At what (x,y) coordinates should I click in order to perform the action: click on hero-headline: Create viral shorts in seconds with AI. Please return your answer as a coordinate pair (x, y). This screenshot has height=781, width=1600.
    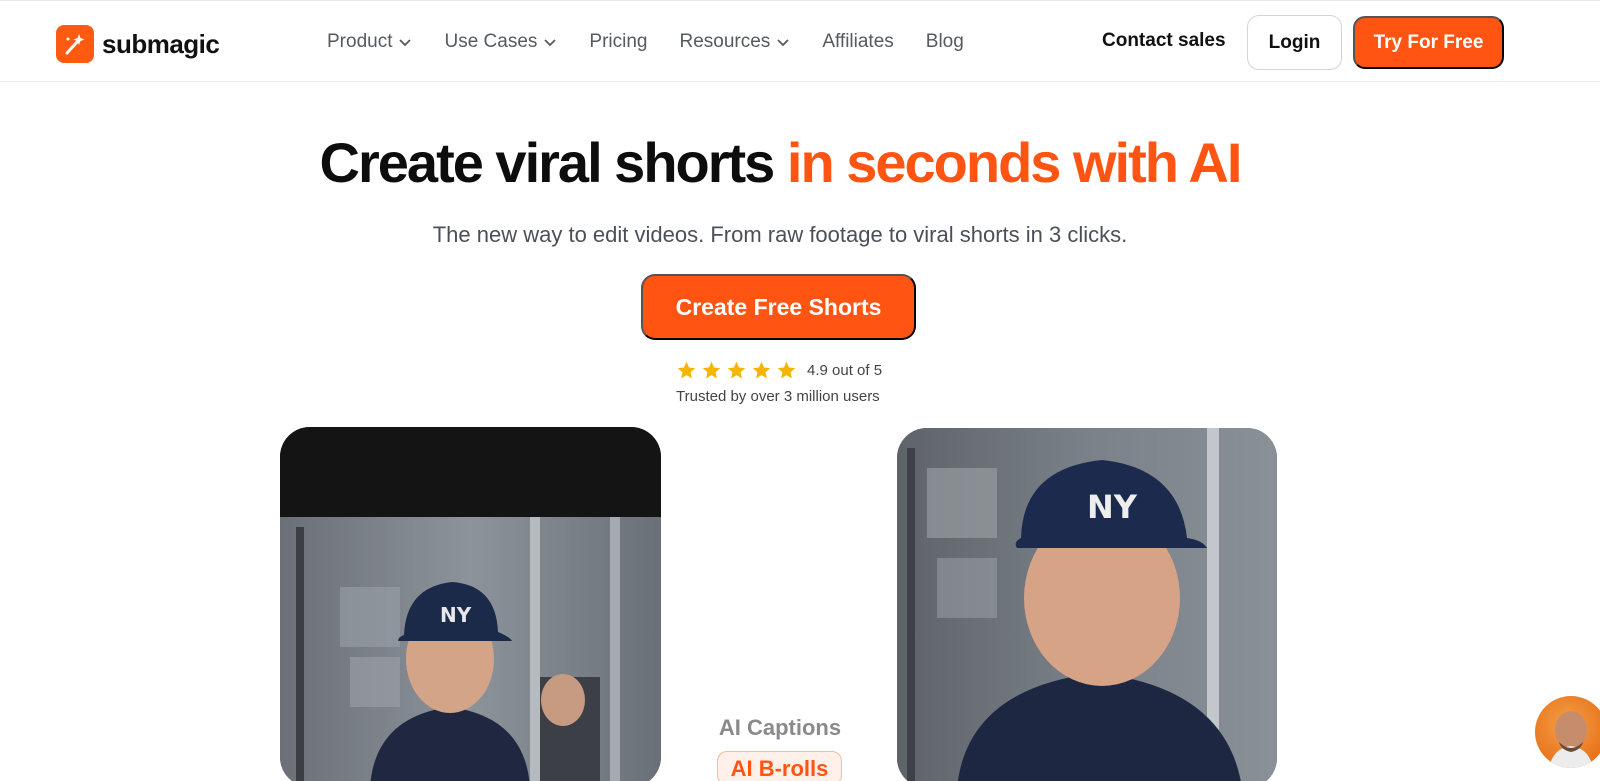
    Looking at the image, I should click on (780, 162).